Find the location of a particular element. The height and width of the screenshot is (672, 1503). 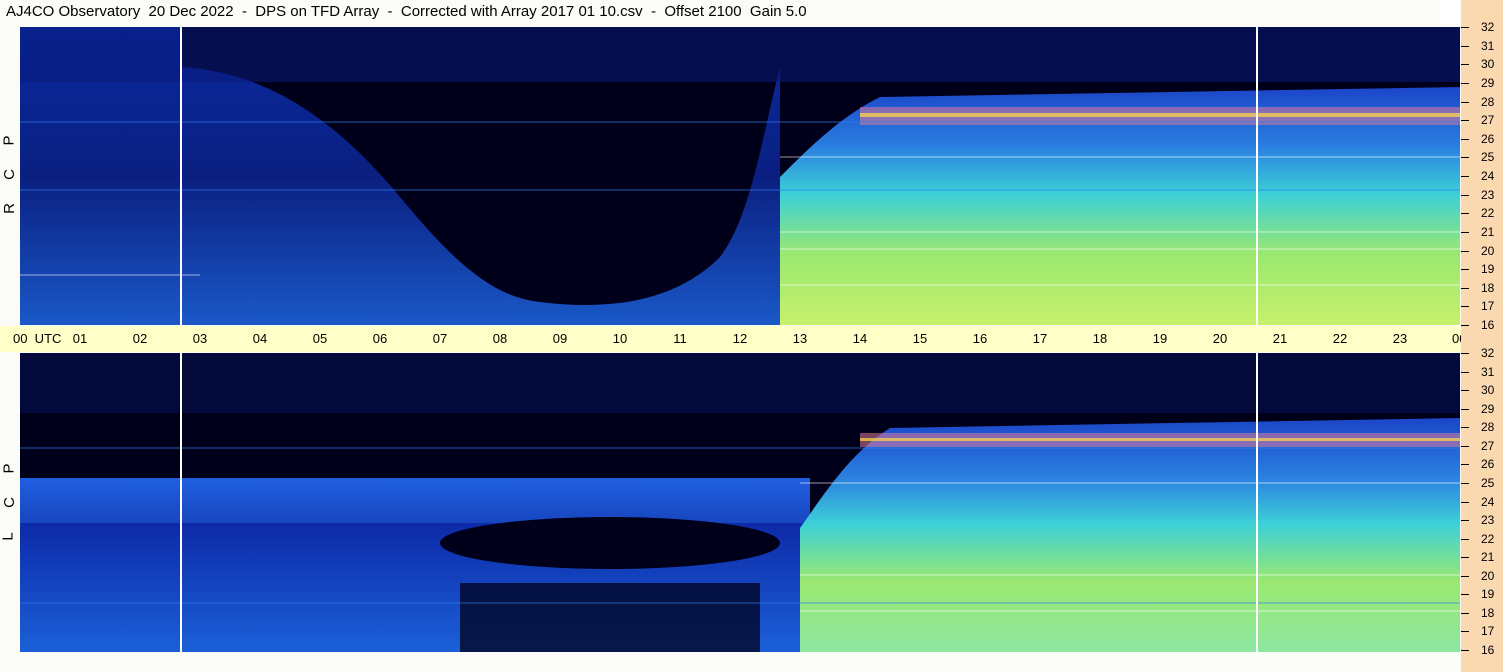

polarization-letter: R is located at coordinates (9, 208).